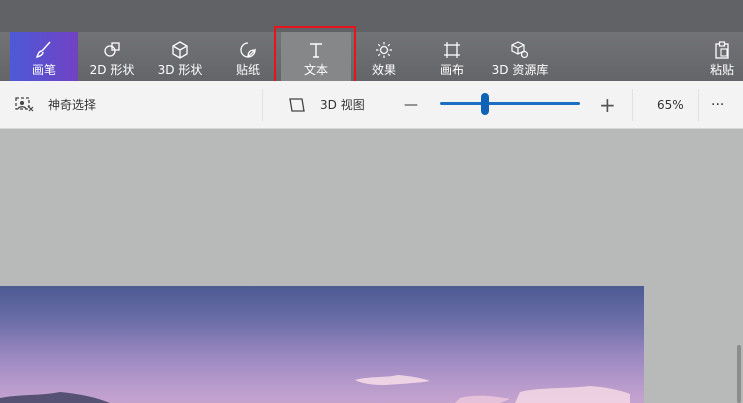 The image size is (743, 403). I want to click on toolbar: 神奇选择 3D 视图 — + 65% ···, so click(371, 105).